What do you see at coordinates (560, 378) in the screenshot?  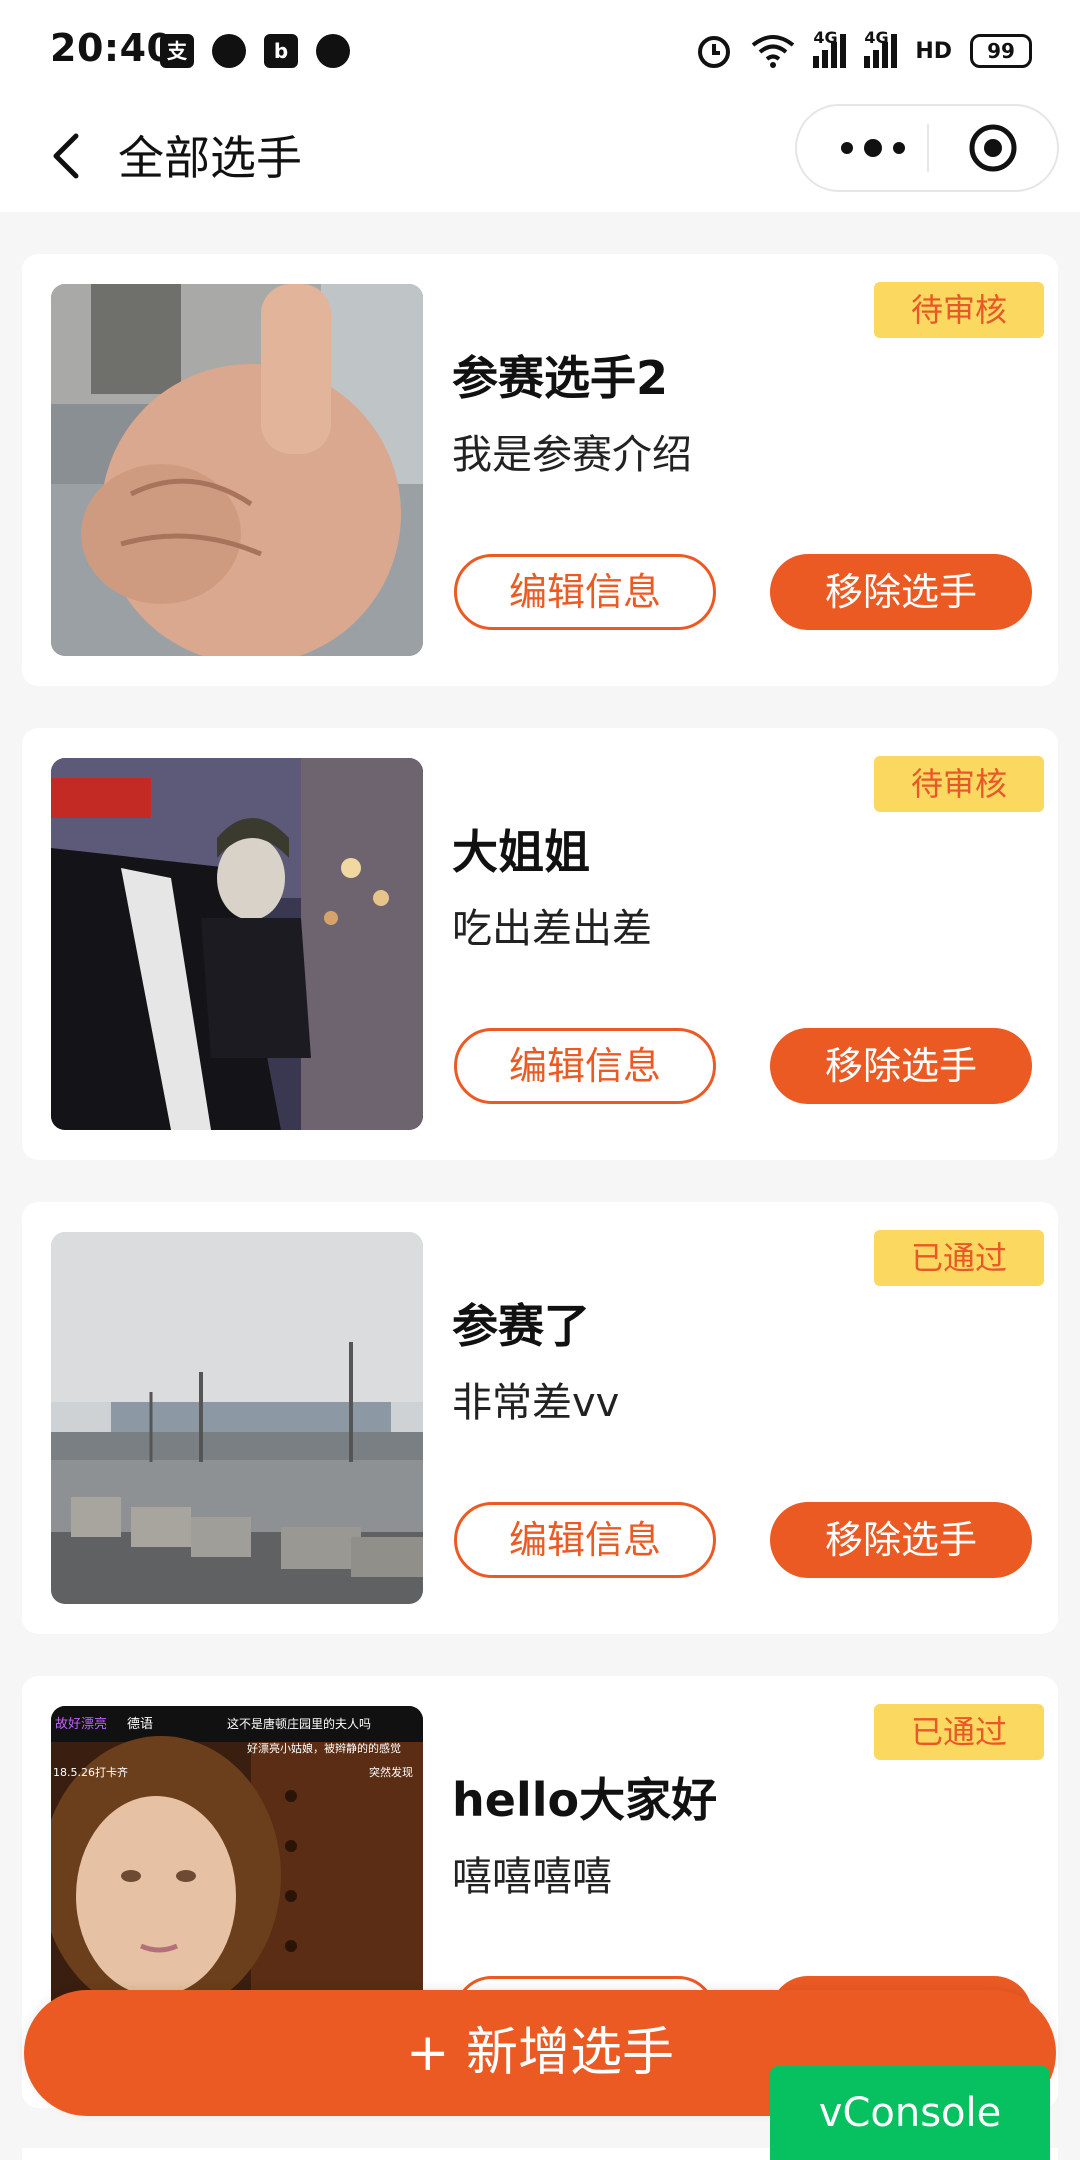 I see `player-name: 参赛选手2` at bounding box center [560, 378].